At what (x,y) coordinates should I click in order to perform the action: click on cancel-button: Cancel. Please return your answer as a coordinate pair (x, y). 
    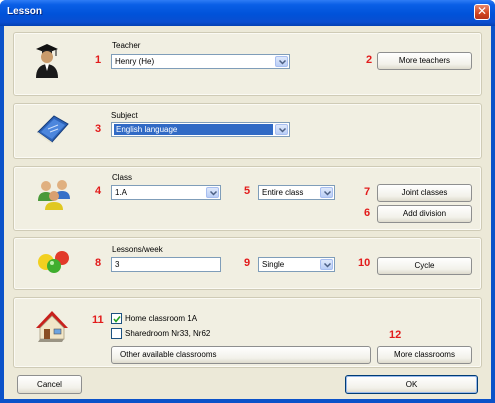
    Looking at the image, I should click on (49, 384).